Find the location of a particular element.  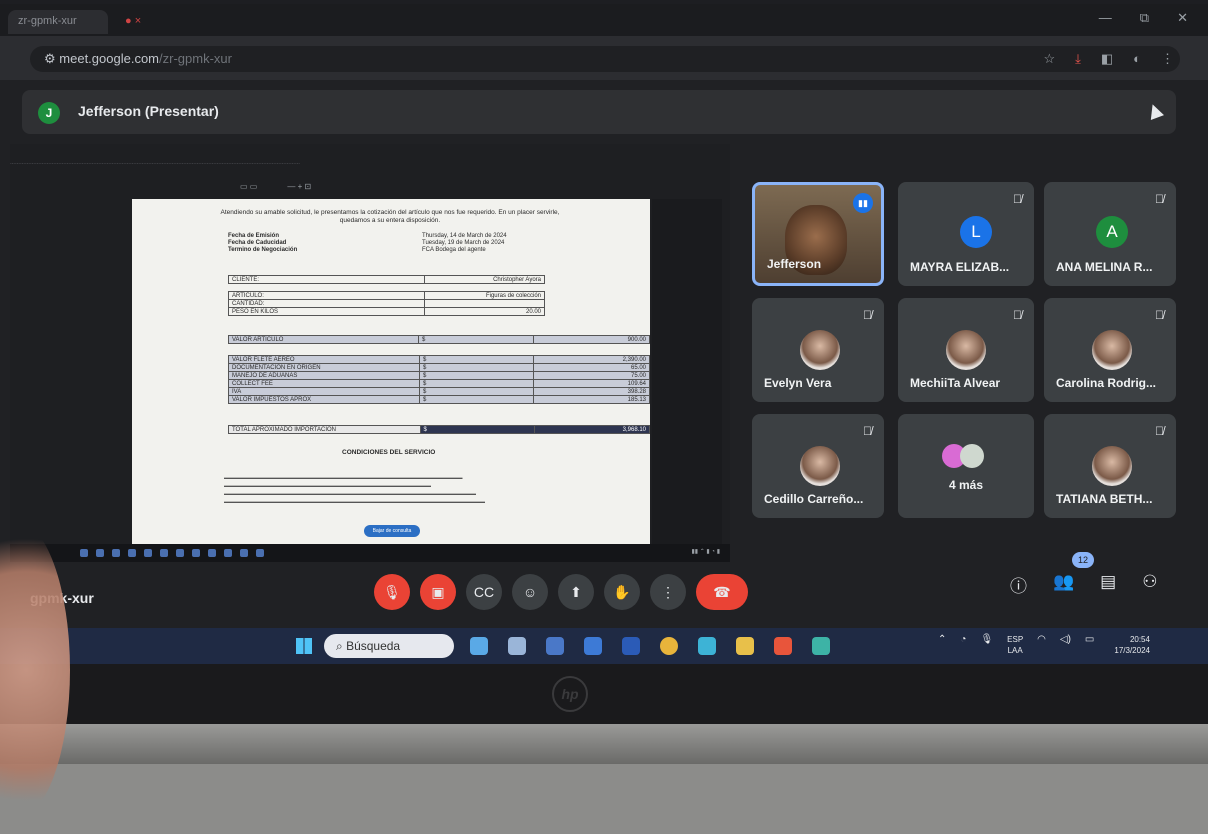

present-icon: ⬆ is located at coordinates (576, 592).